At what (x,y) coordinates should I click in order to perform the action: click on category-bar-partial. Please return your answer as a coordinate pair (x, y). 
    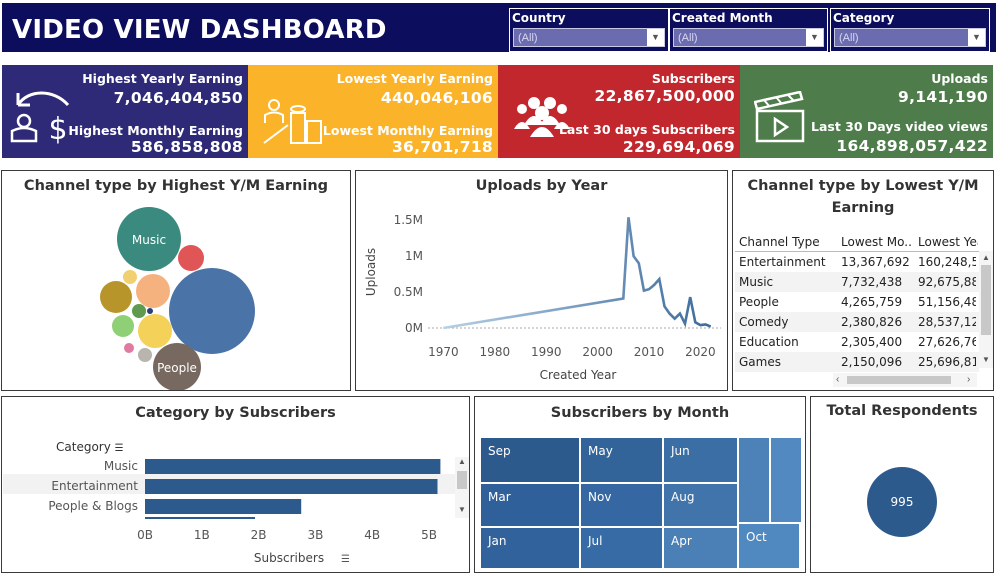
    Looking at the image, I should click on (200, 518).